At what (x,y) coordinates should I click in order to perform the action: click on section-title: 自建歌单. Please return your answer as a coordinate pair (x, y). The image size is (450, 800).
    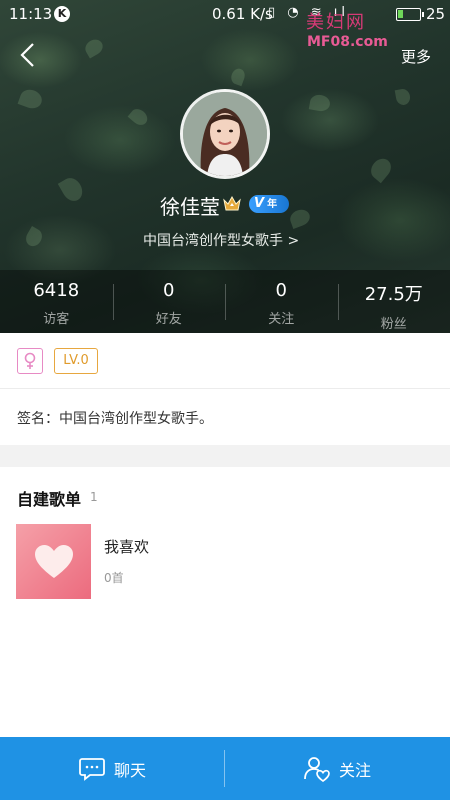
    Looking at the image, I should click on (49, 499).